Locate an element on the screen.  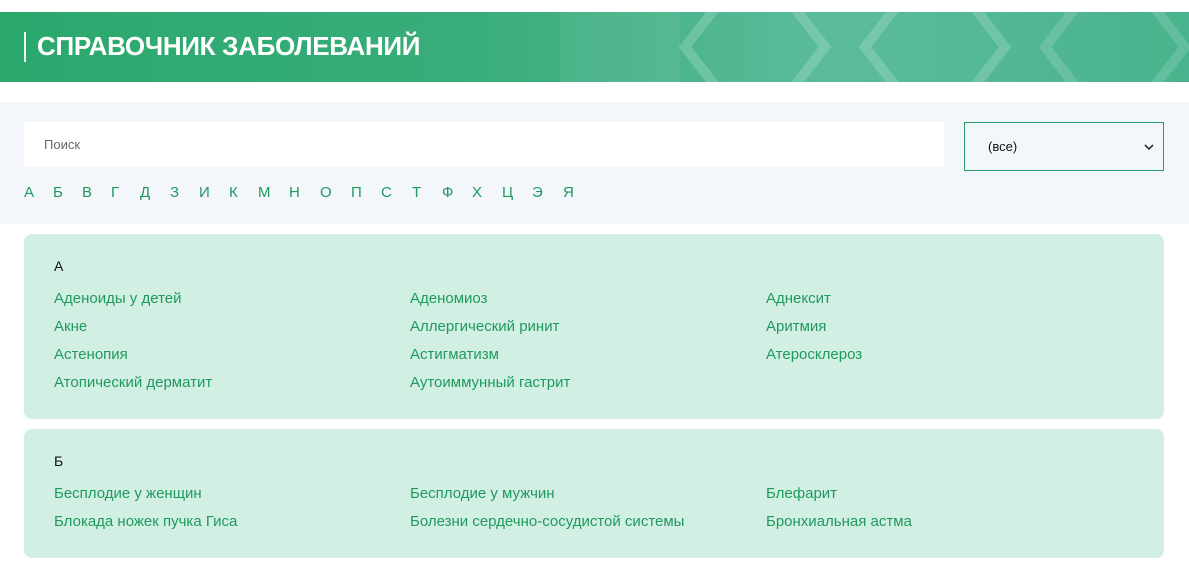
alphabet-letter-link: К is located at coordinates (233, 192).